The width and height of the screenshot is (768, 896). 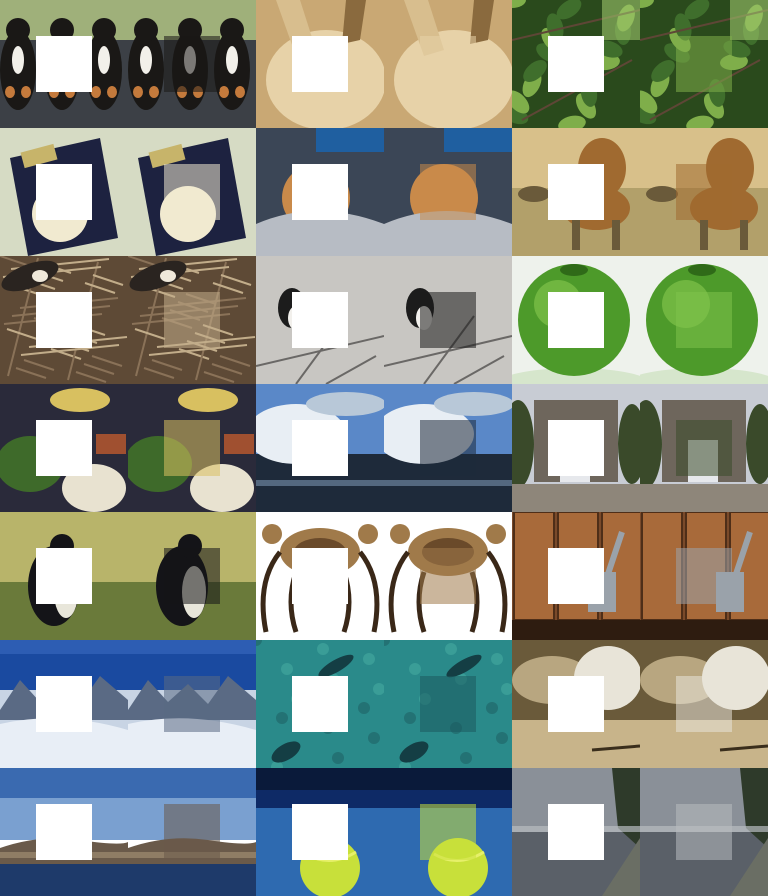 I want to click on inpainted-tennis-ball-image, so click(x=448, y=832).